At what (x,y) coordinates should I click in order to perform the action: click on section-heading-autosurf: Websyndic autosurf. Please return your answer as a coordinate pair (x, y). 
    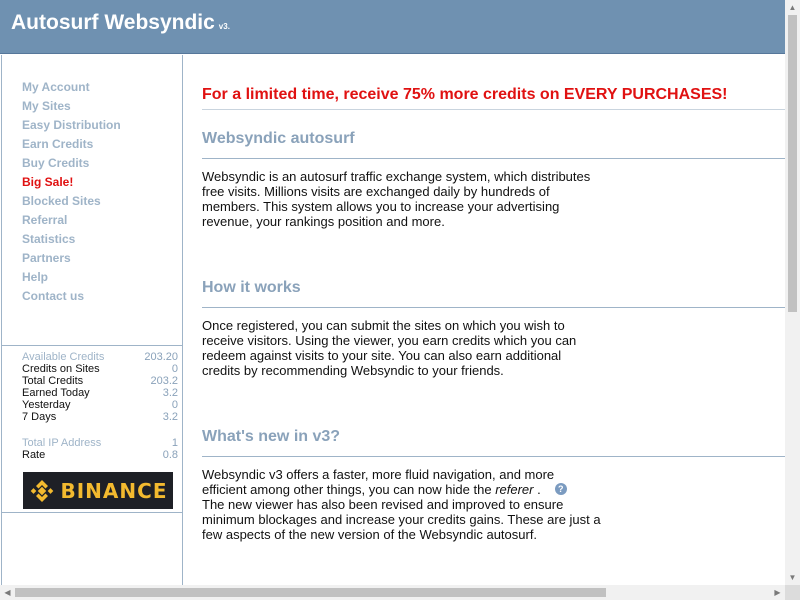
    Looking at the image, I should click on (278, 138).